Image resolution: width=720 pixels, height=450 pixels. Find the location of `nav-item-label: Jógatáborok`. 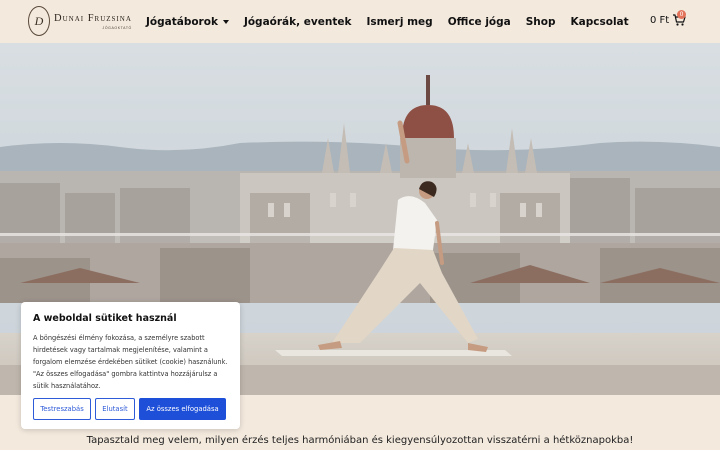

nav-item-label: Jógatáborok is located at coordinates (182, 21).